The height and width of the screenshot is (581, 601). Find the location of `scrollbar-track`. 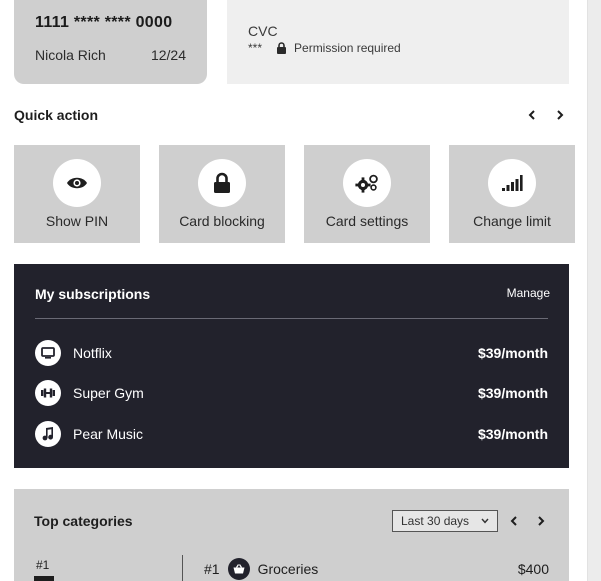

scrollbar-track is located at coordinates (594, 290).